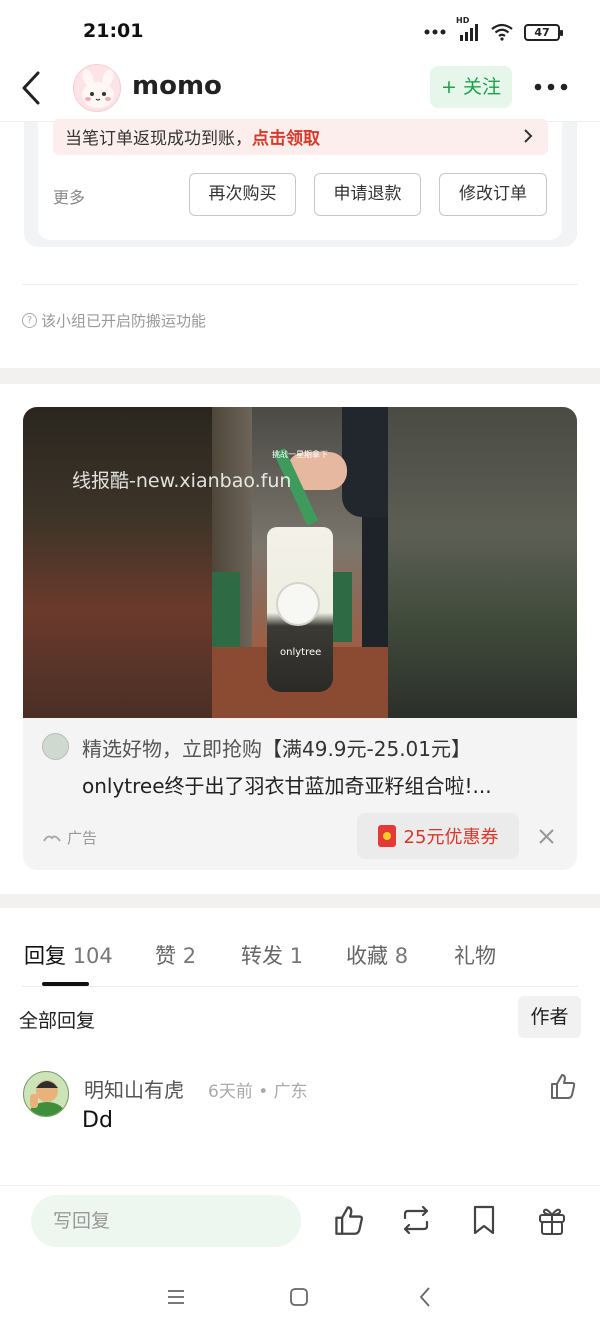 Image resolution: width=600 pixels, height=1333 pixels. I want to click on comment-text: Dd, so click(97, 1120).